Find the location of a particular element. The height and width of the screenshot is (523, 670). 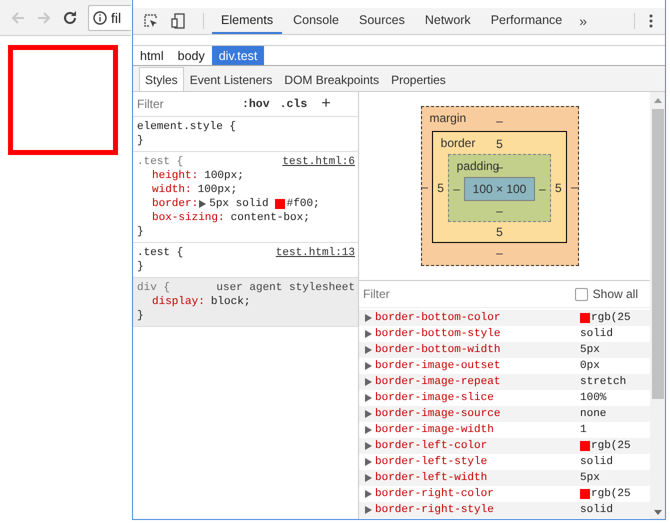

computed-property: border-image-outset is located at coordinates (438, 366).